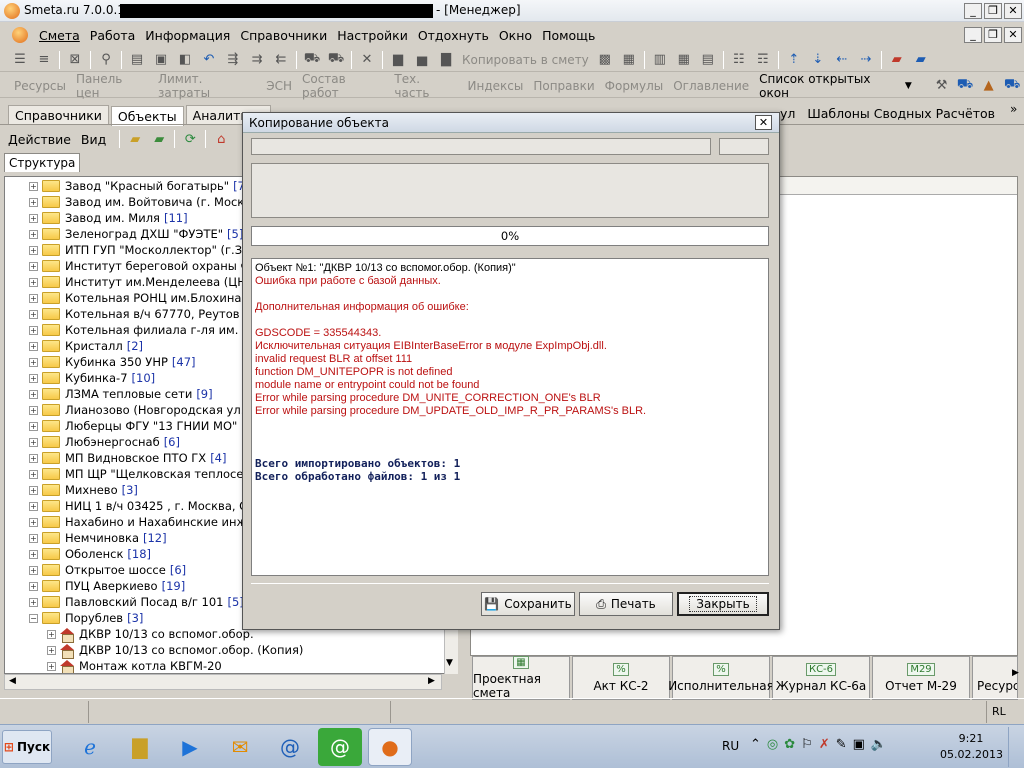 Image resolution: width=1024 pixels, height=768 pixels. Describe the element at coordinates (147, 116) in the screenshot. I see `tab-objects: Объекты` at that location.